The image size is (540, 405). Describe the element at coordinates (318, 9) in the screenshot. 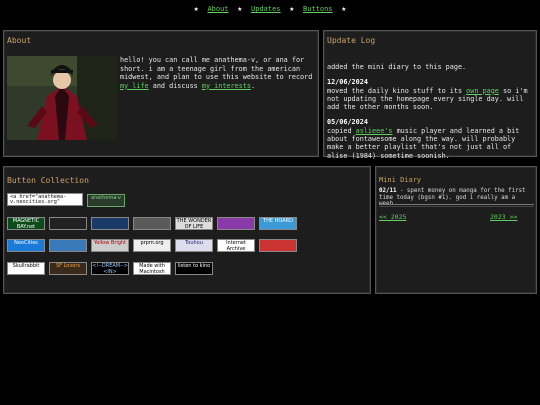

I see `nav-link-buttons: Buttons` at that location.